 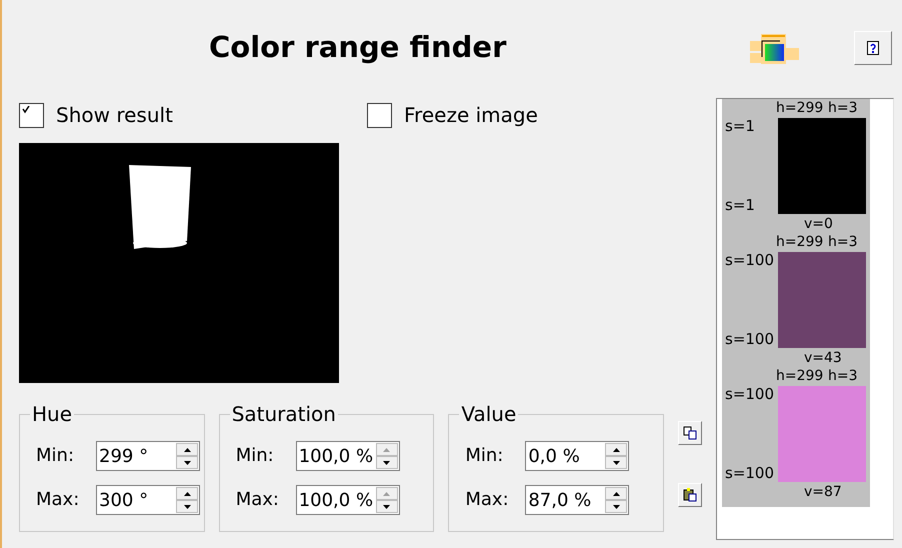 I want to click on copy-icon, so click(x=690, y=433).